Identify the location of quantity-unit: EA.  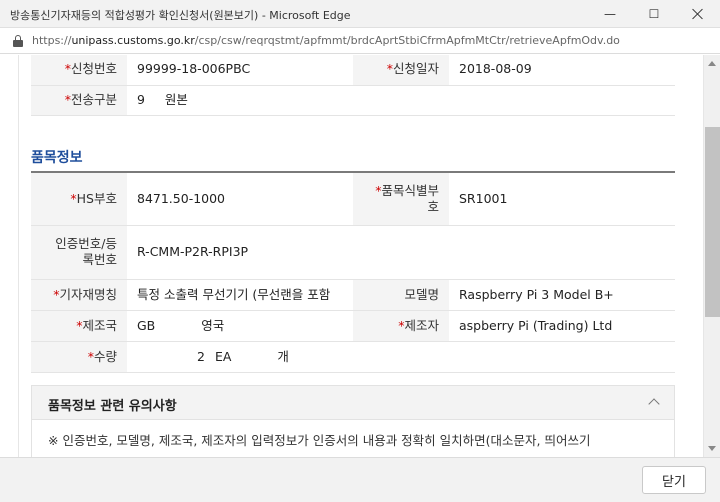
(223, 356).